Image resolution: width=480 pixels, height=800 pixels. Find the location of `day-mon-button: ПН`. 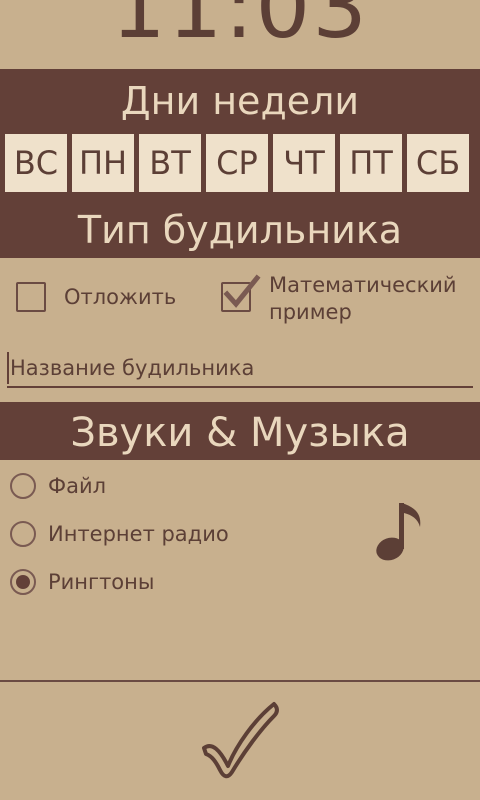

day-mon-button: ПН is located at coordinates (103, 163).